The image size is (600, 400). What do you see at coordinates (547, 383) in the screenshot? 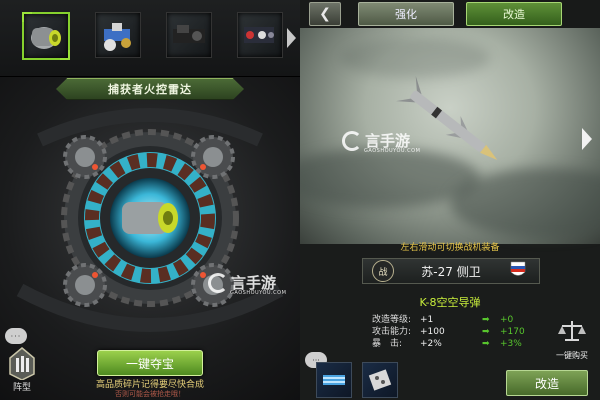
I see `modify-button: 改造` at bounding box center [547, 383].